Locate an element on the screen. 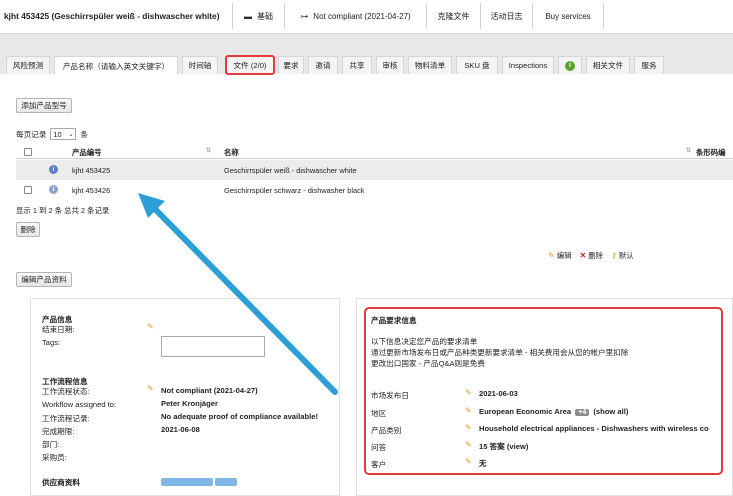 The image size is (733, 496). row-checkbox is located at coordinates (28, 190).